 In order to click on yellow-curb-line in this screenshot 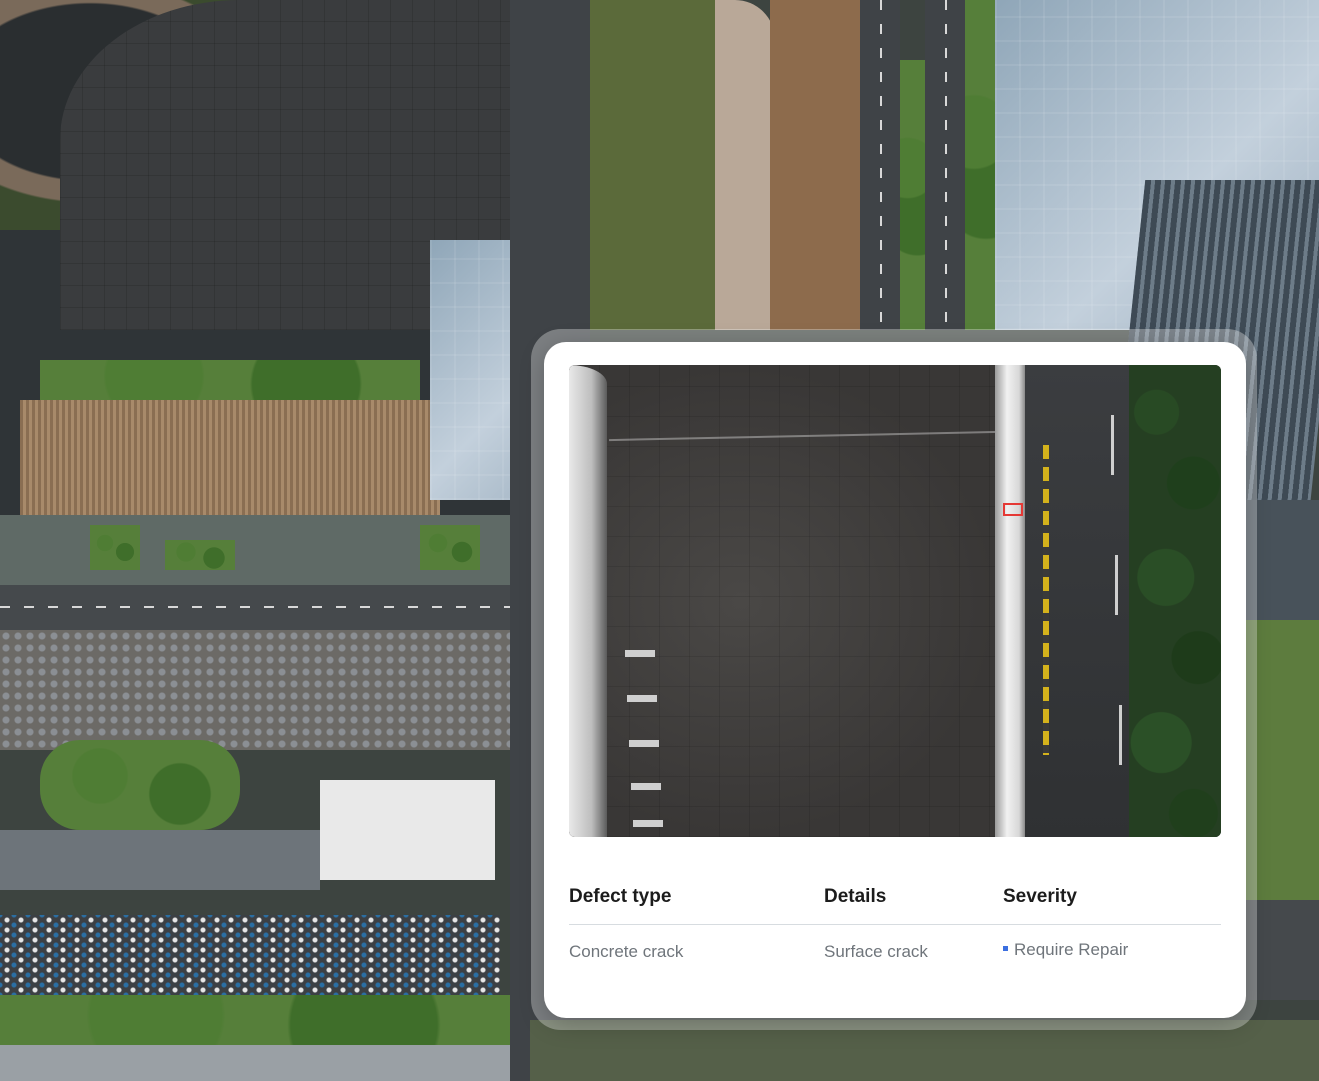, I will do `click(1046, 600)`.